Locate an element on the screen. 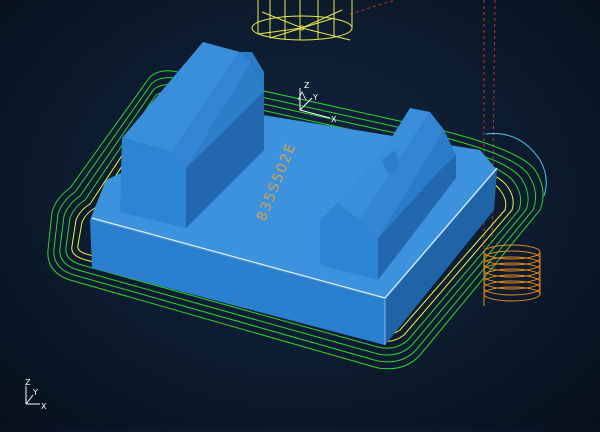 Image resolution: width=600 pixels, height=432 pixels. global-axis-x: X is located at coordinates (44, 406).